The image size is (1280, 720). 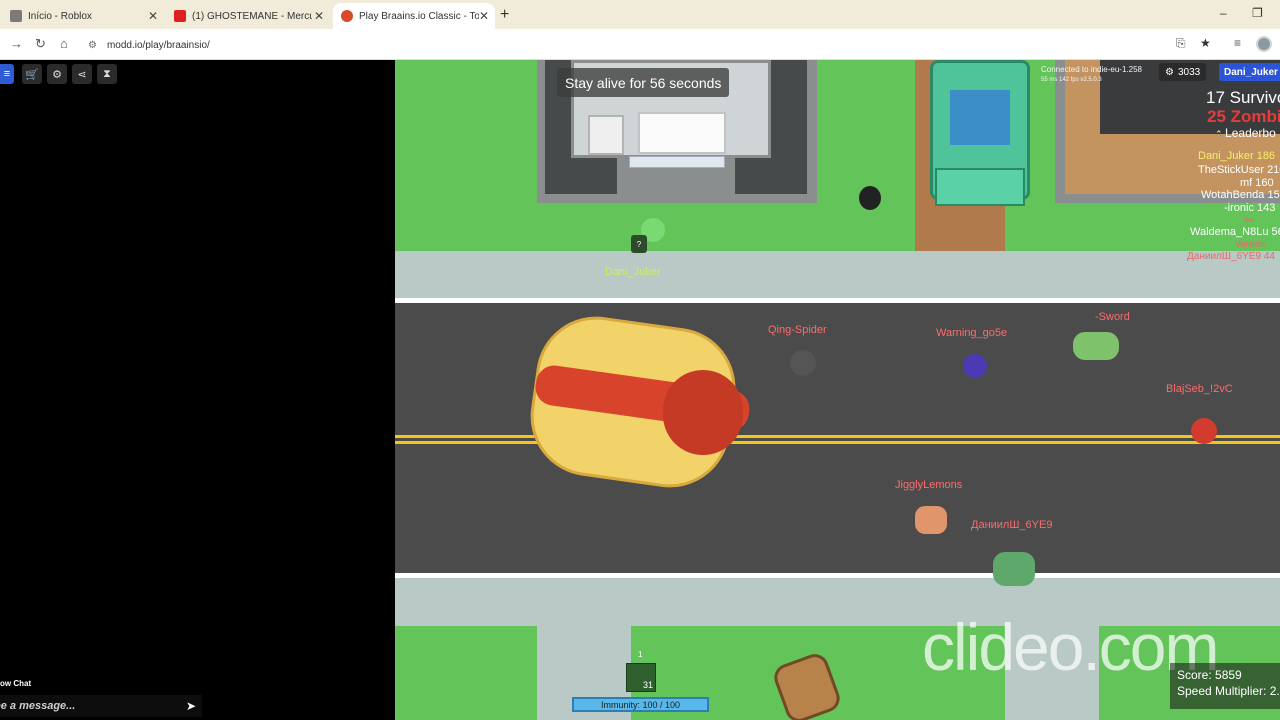 I want to click on reload-icon: ↻, so click(x=40, y=44).